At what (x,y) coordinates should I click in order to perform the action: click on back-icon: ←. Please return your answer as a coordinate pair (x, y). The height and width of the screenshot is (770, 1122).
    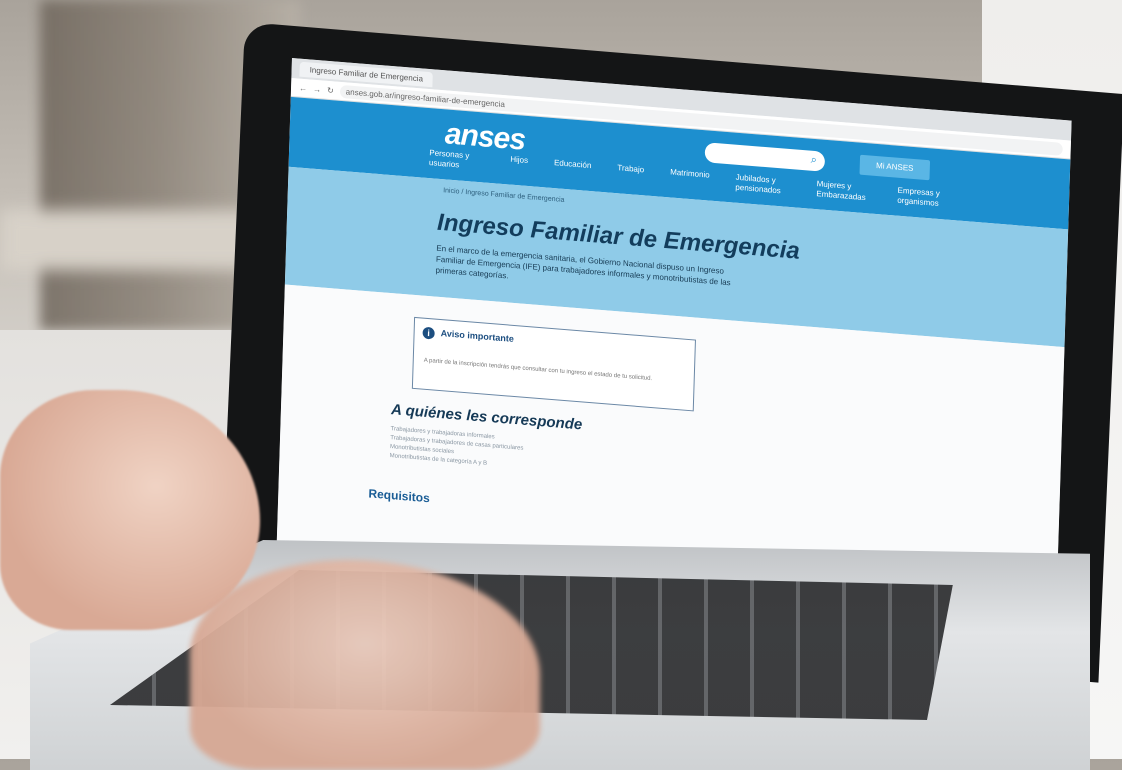
    Looking at the image, I should click on (303, 88).